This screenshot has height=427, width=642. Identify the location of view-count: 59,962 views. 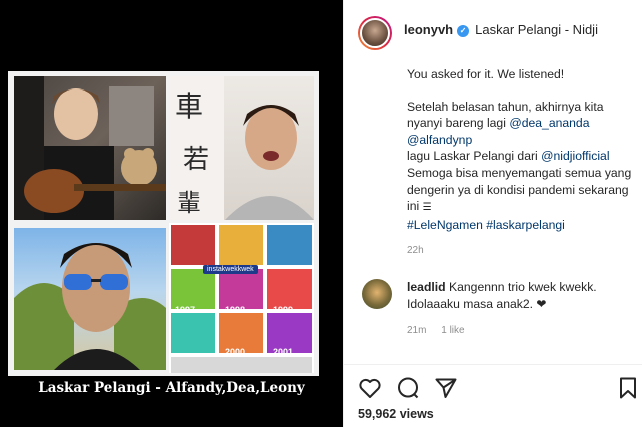
(396, 414).